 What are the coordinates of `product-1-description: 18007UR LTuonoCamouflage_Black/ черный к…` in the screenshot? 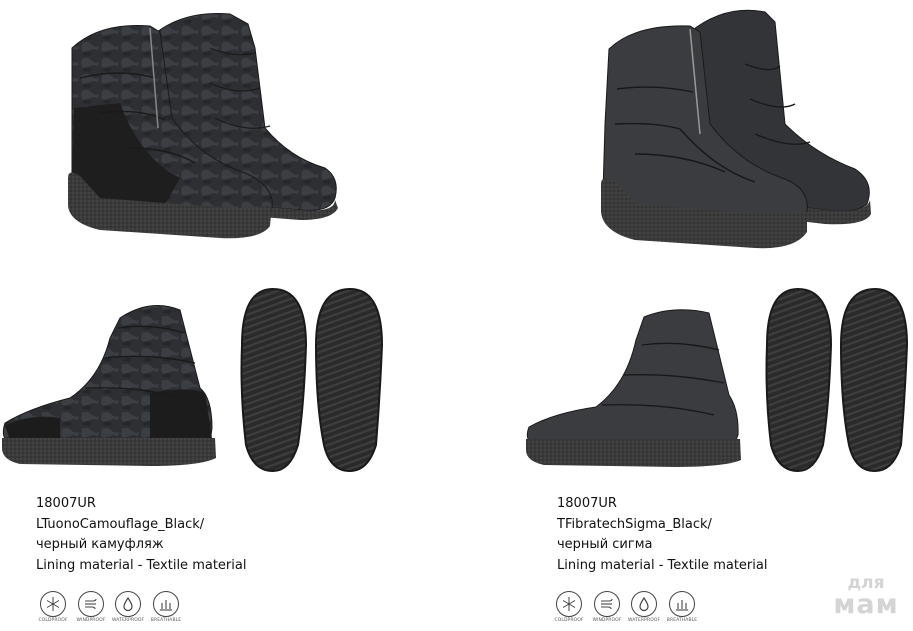 It's located at (141, 535).